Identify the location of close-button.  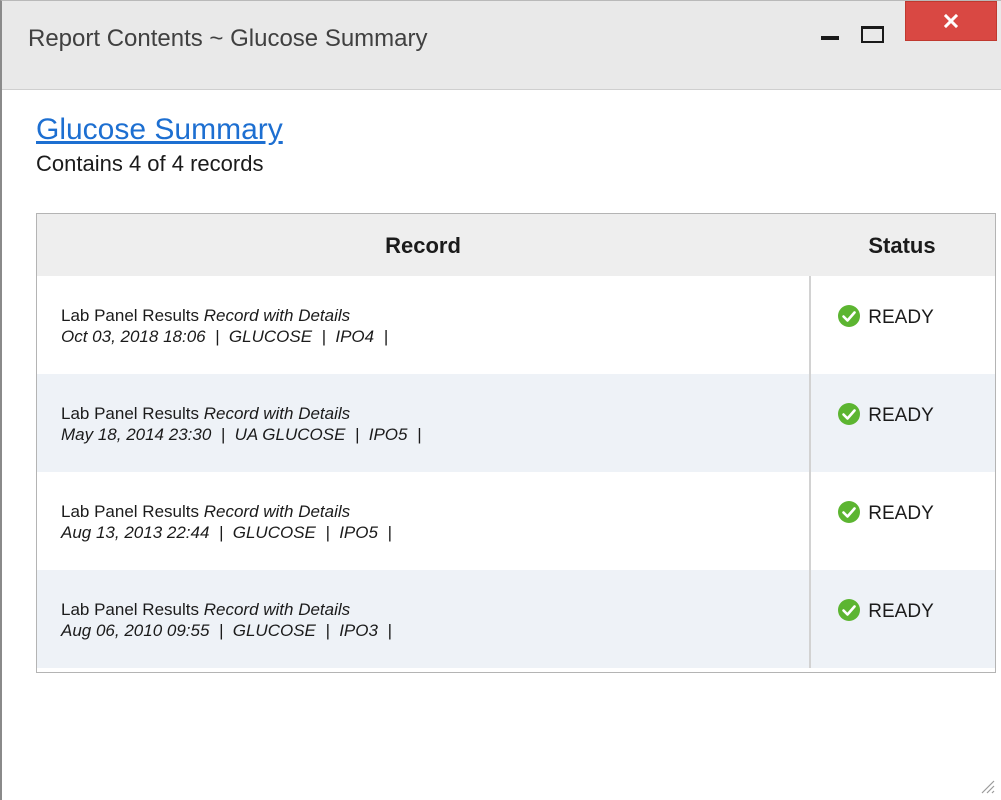
(951, 21).